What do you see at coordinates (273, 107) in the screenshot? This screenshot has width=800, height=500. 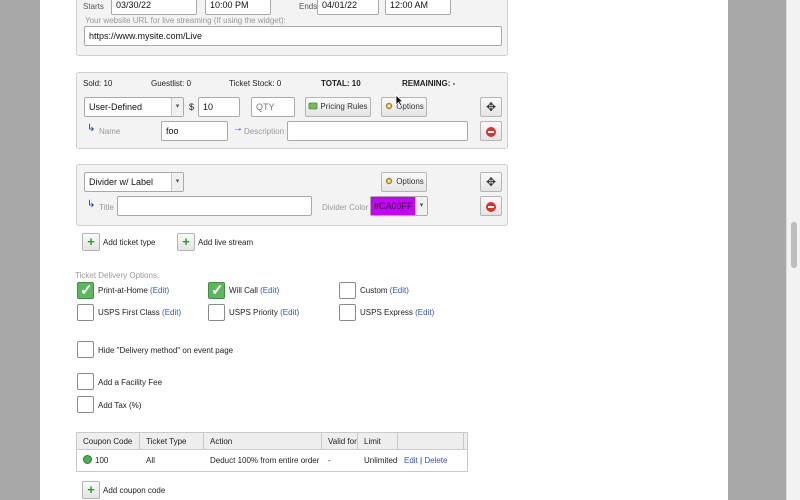 I see `qty-field` at bounding box center [273, 107].